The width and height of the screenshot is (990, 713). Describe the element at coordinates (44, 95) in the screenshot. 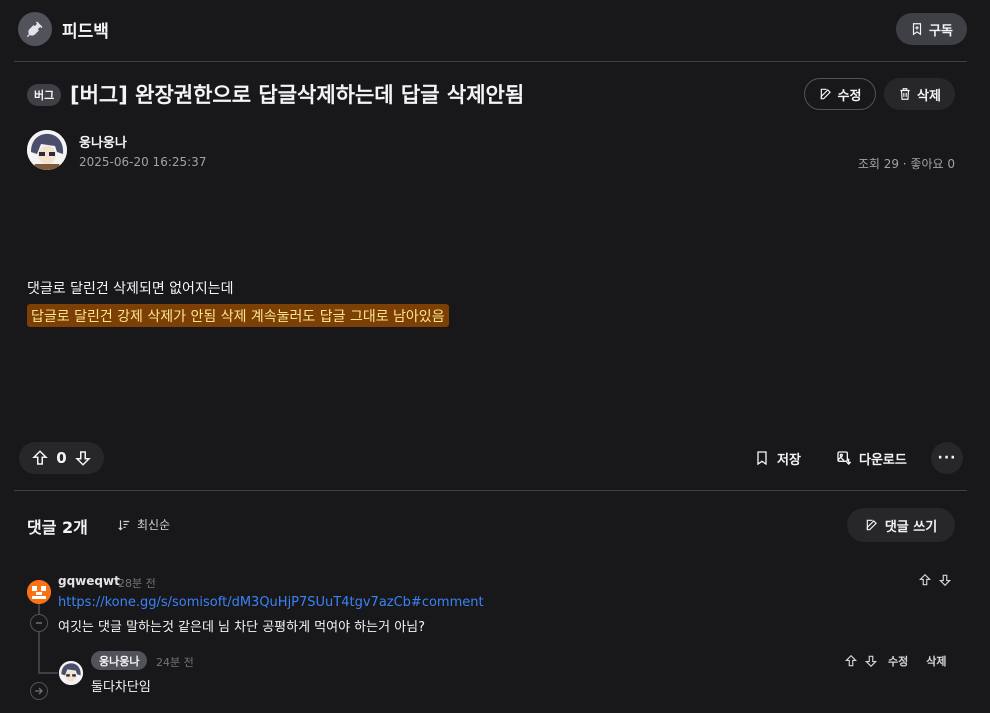

I see `category-badge: 버그` at that location.